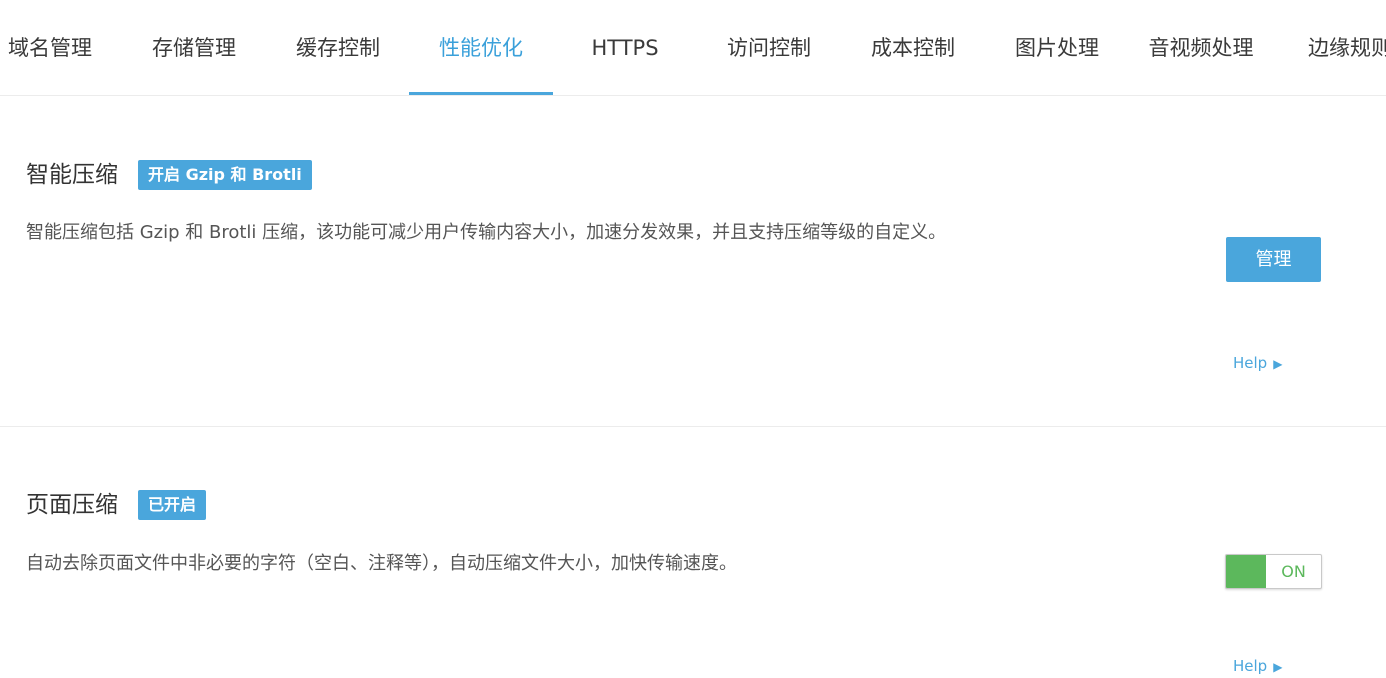 This screenshot has height=678, width=1386. I want to click on tab-access-control: 访问控制, so click(769, 47).